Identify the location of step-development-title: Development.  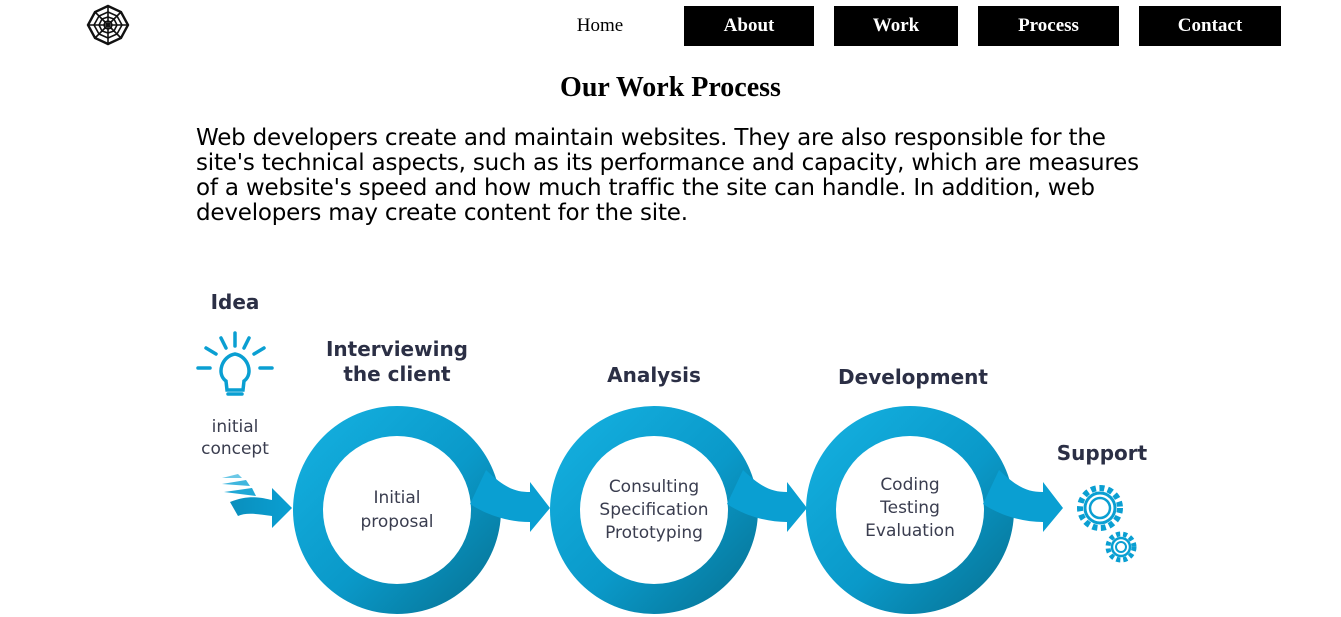
(913, 377).